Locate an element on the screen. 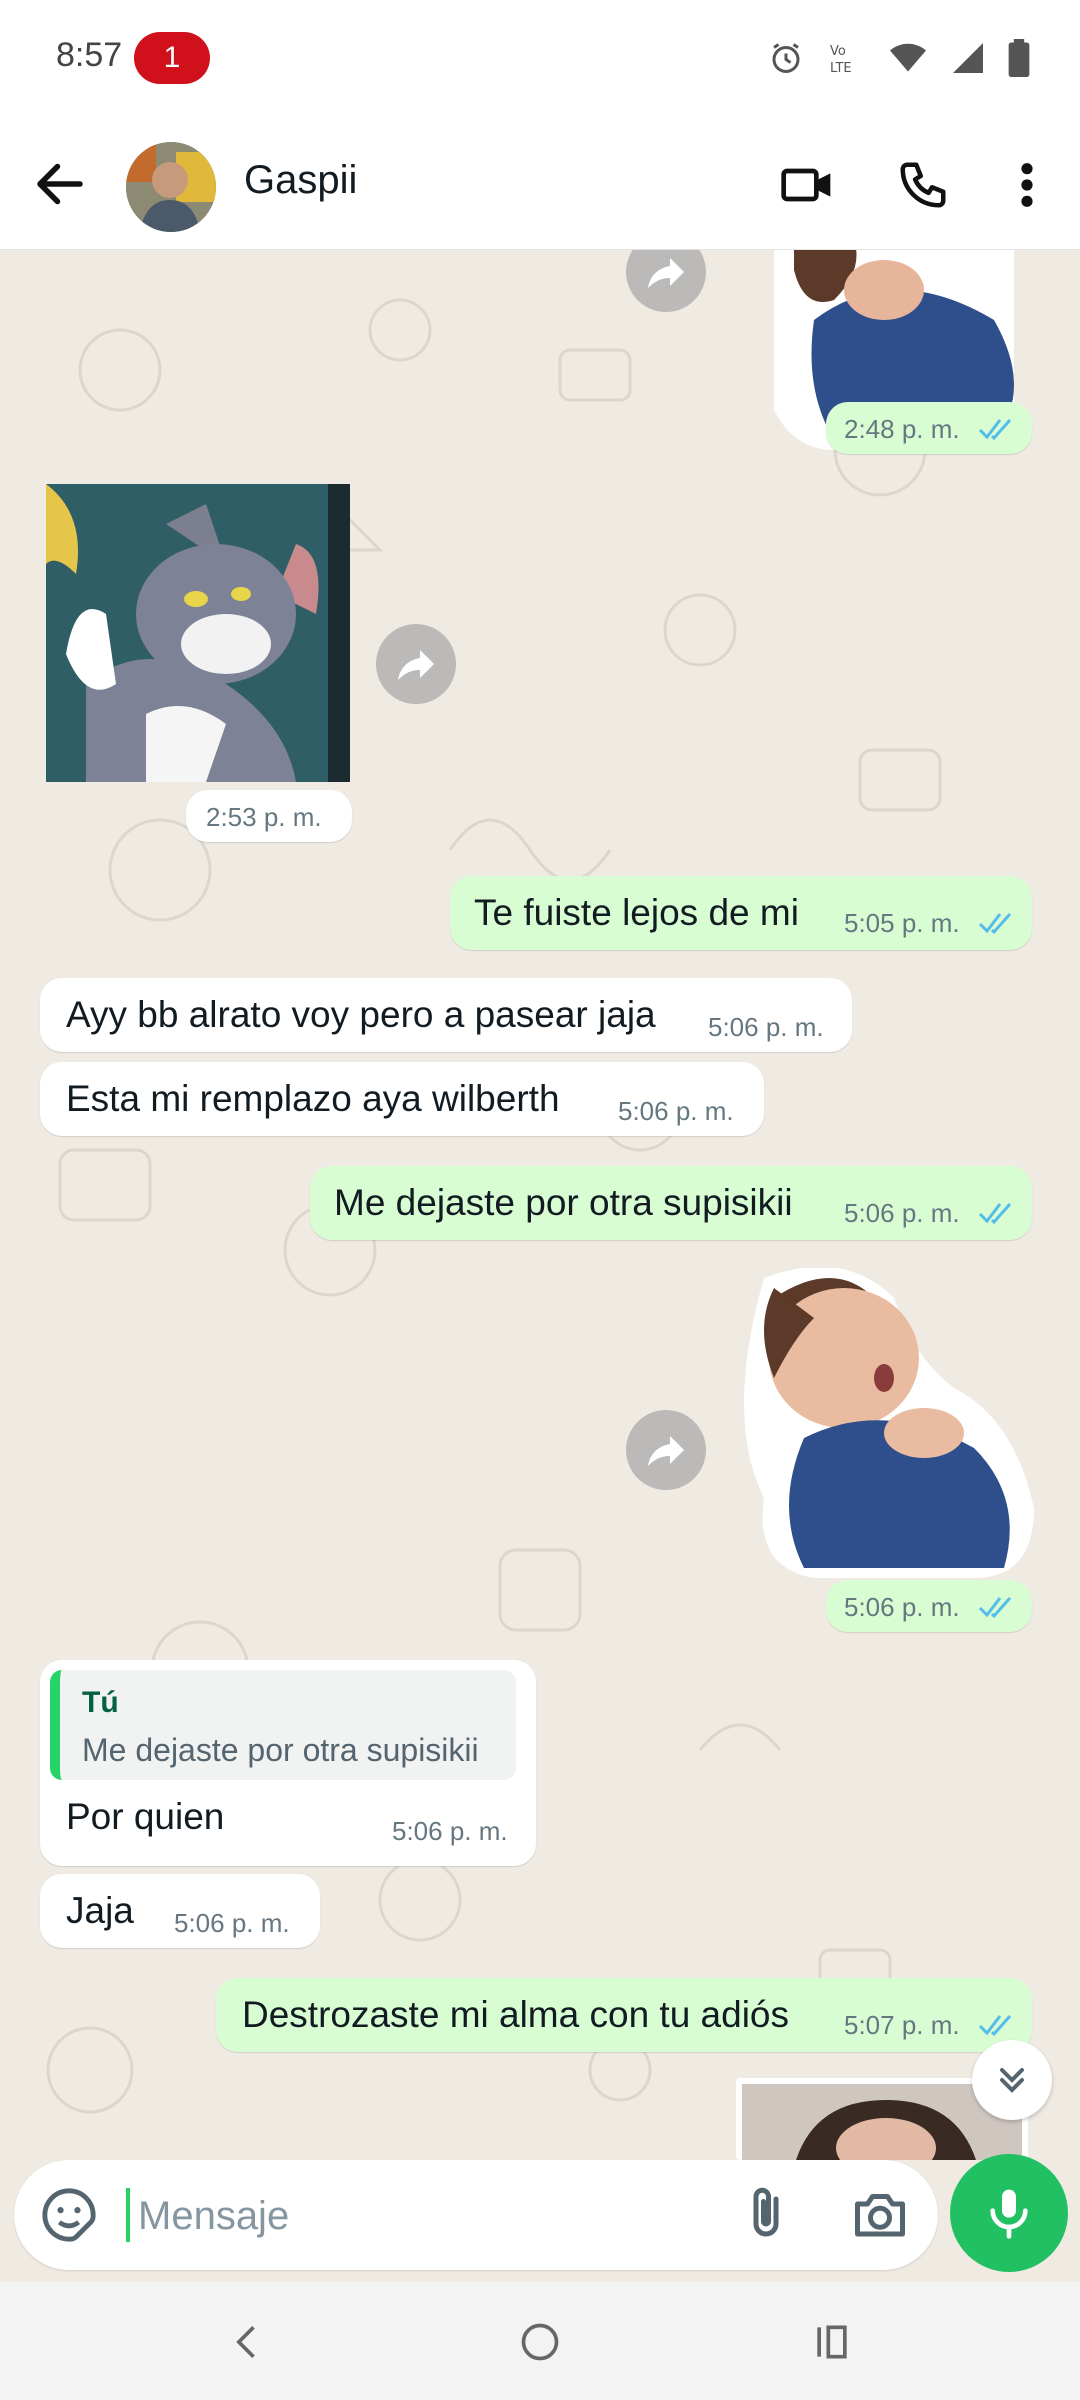  more-options-button is located at coordinates (1027, 185).